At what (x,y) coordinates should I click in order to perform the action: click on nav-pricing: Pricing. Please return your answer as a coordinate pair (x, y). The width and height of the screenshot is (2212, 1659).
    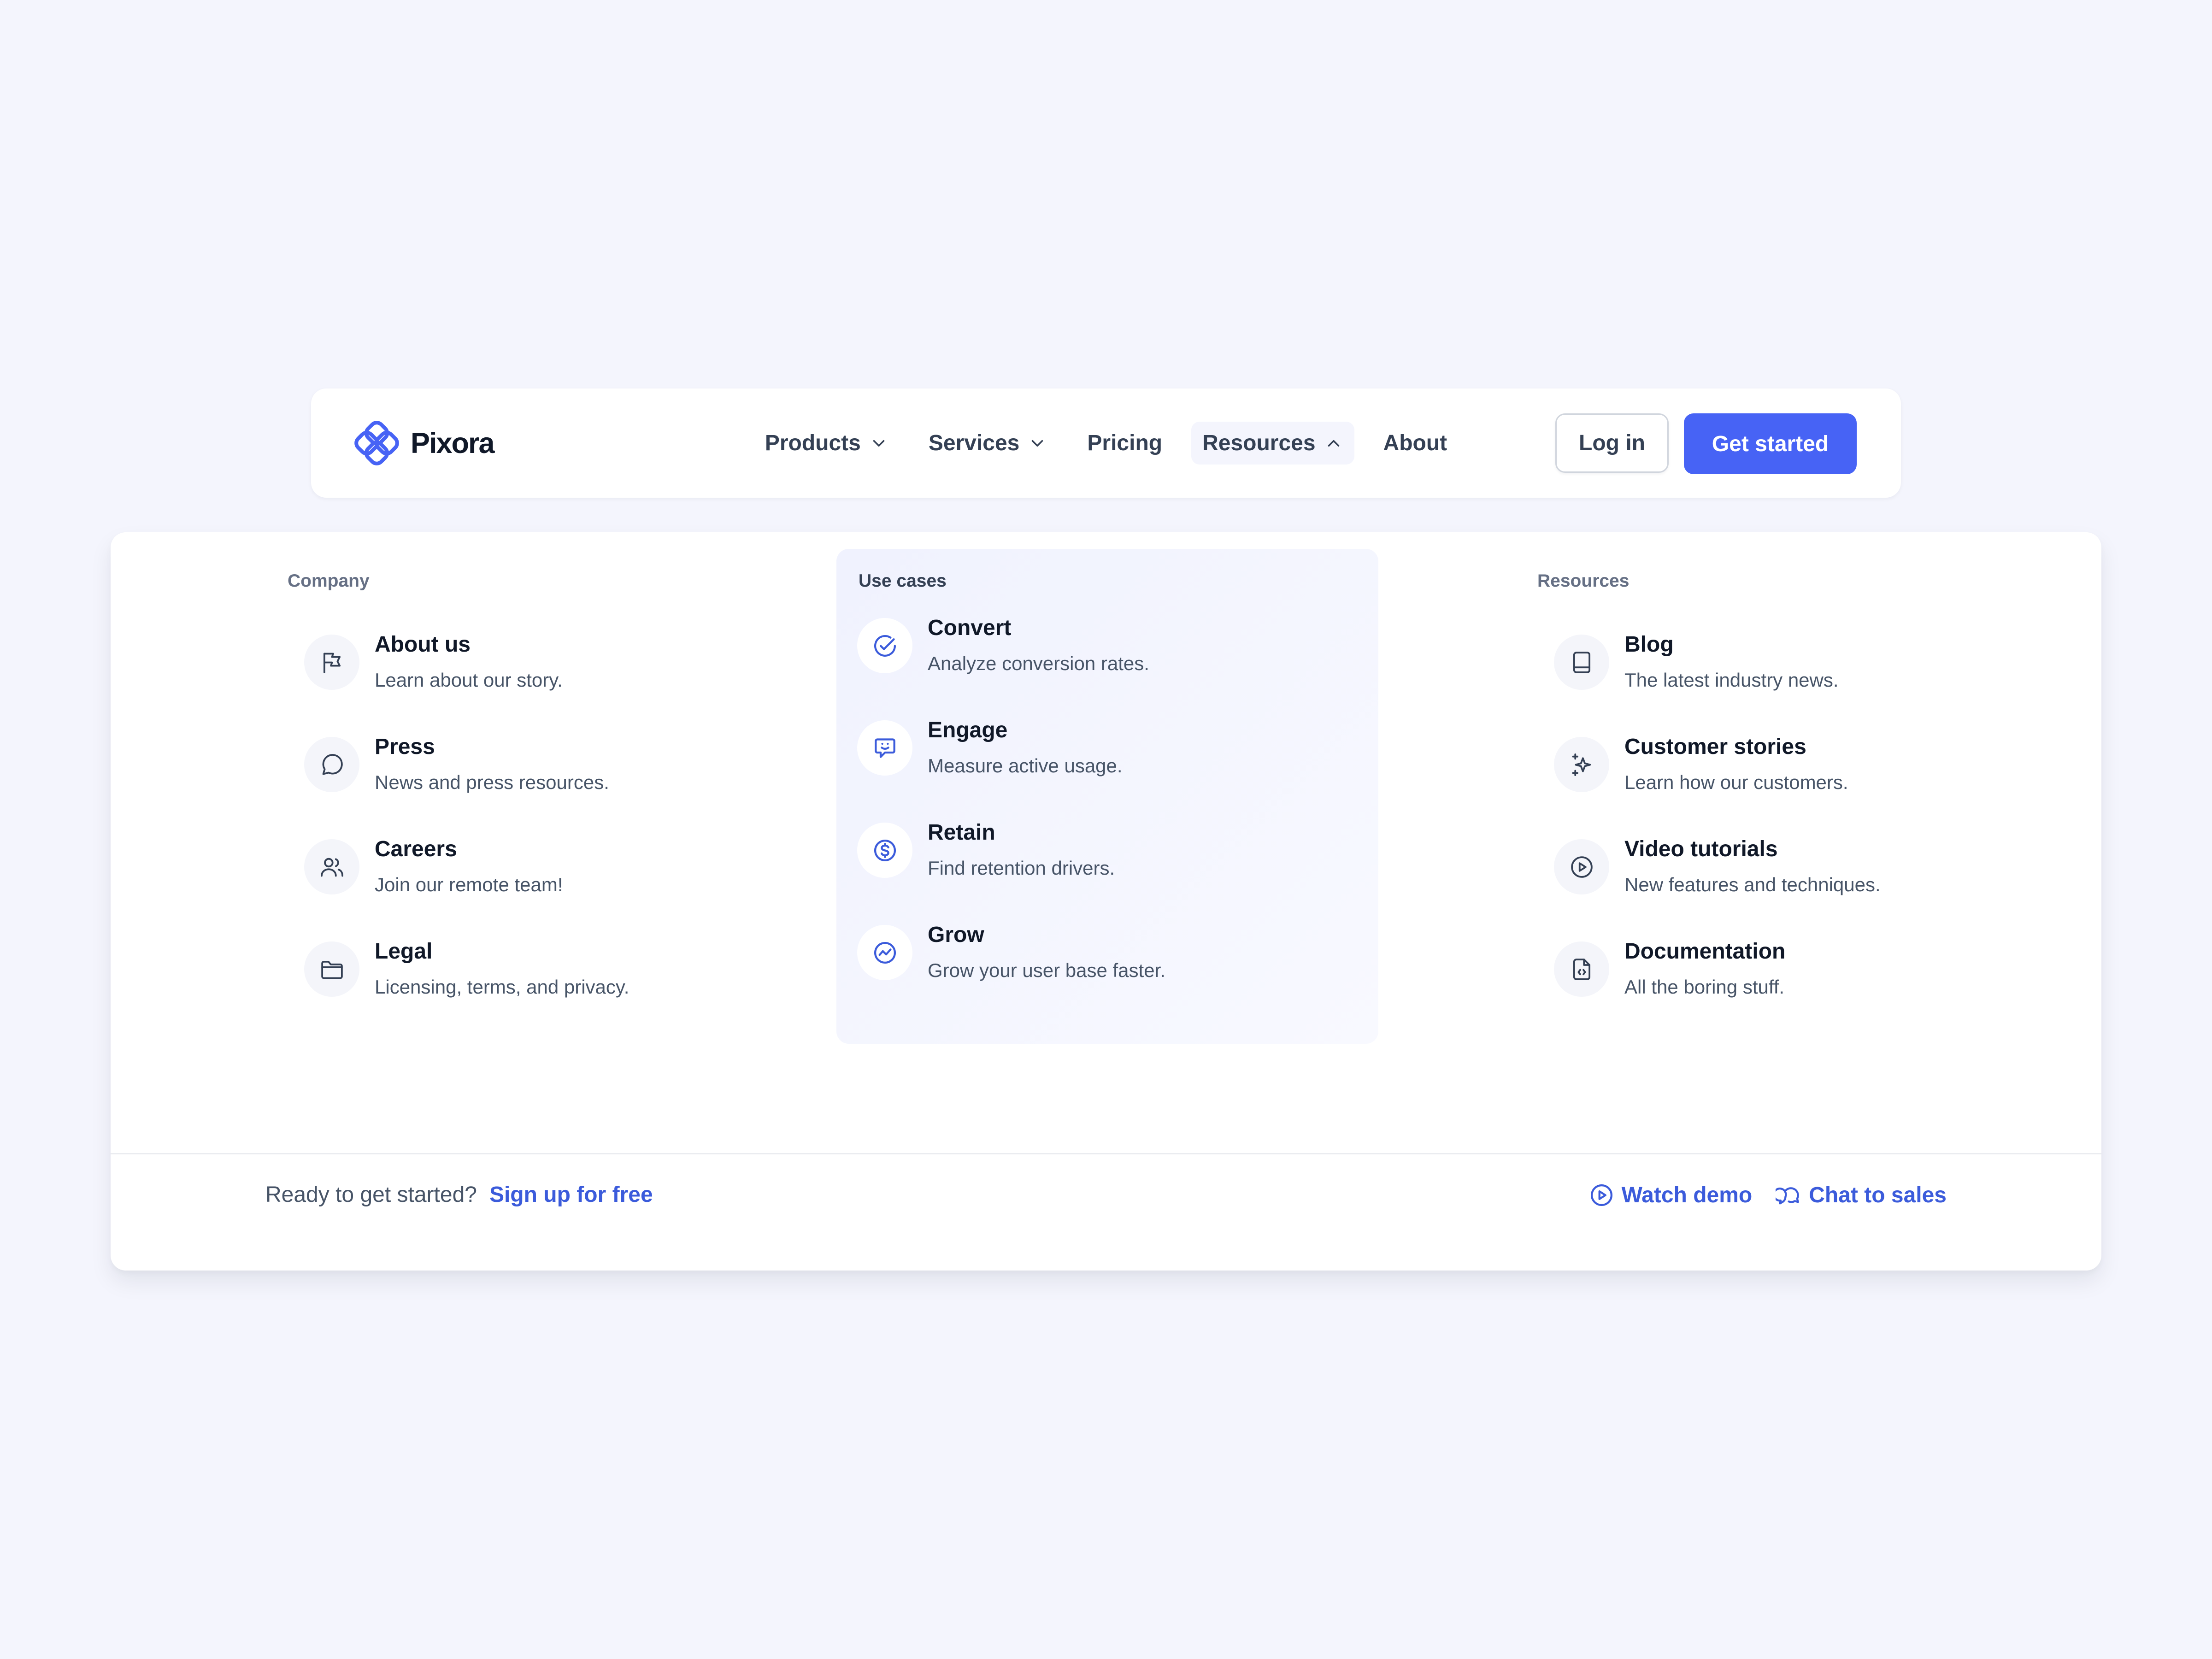
    Looking at the image, I should click on (1124, 443).